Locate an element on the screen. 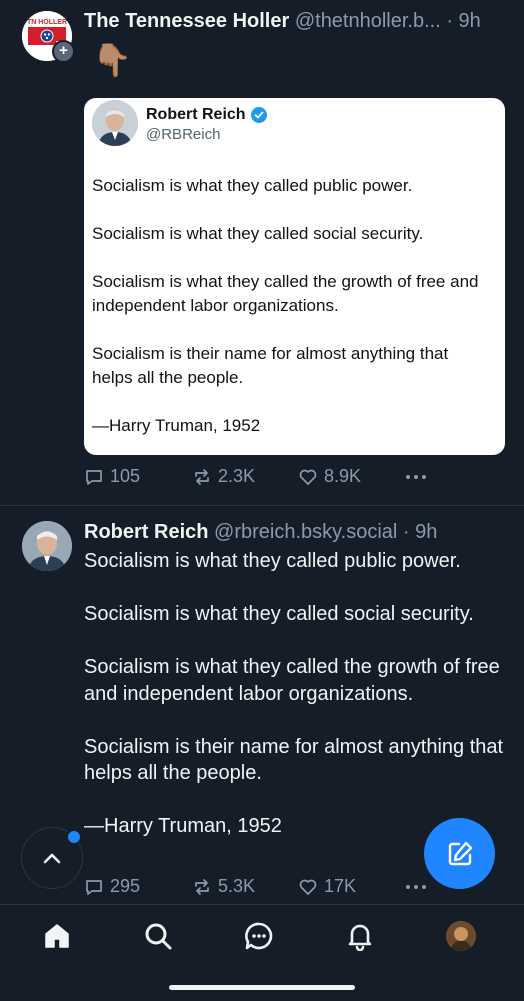 This screenshot has width=524, height=1001. author-name: The Tennessee Holler is located at coordinates (186, 21).